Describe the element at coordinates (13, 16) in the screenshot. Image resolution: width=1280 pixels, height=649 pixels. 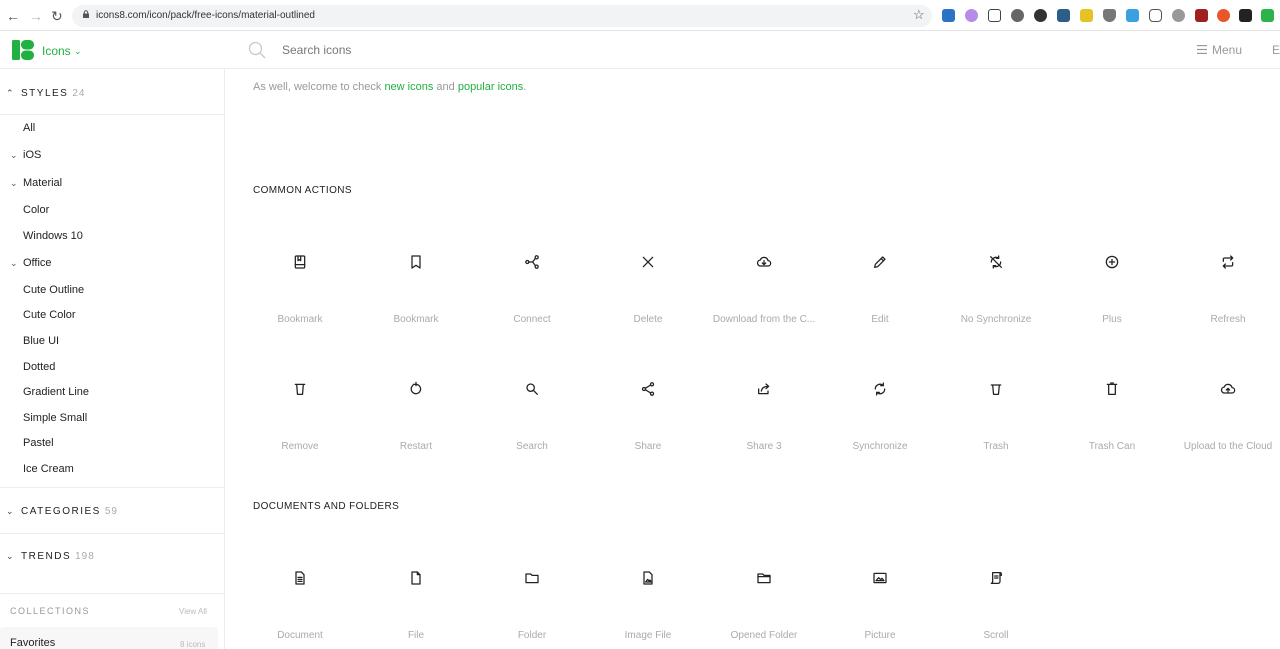
I see `back-arrow-icon: ←` at that location.